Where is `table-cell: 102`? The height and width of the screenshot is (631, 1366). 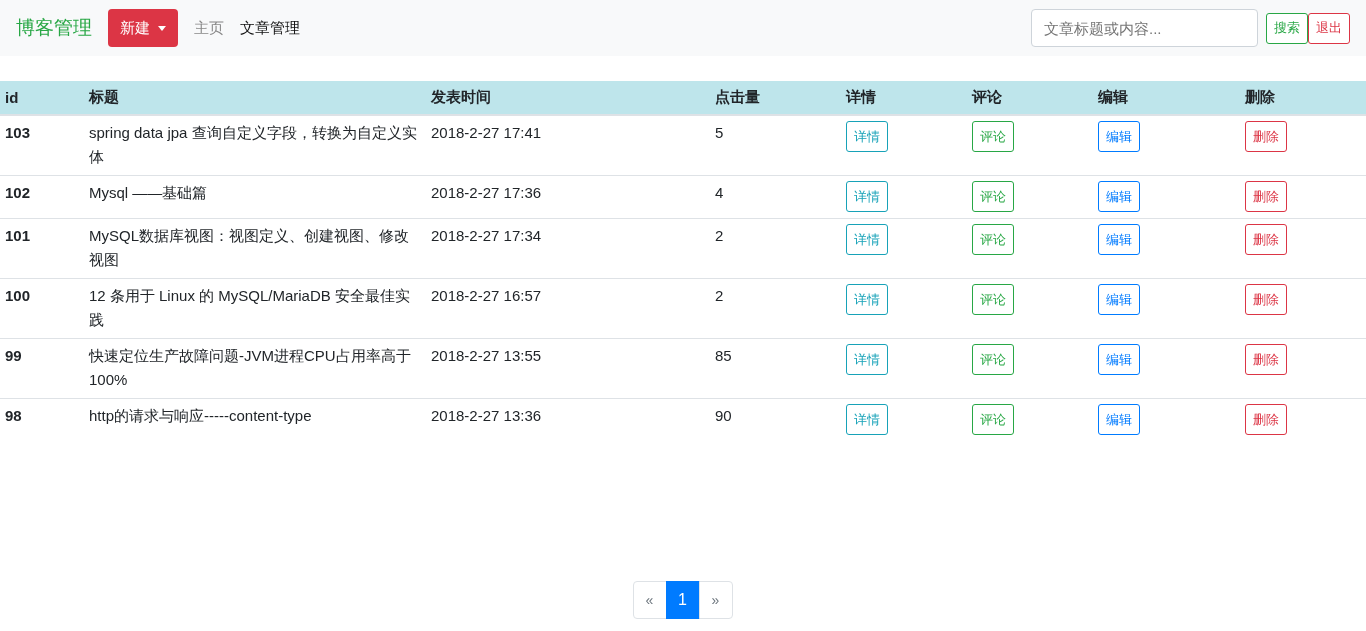 table-cell: 102 is located at coordinates (18, 192).